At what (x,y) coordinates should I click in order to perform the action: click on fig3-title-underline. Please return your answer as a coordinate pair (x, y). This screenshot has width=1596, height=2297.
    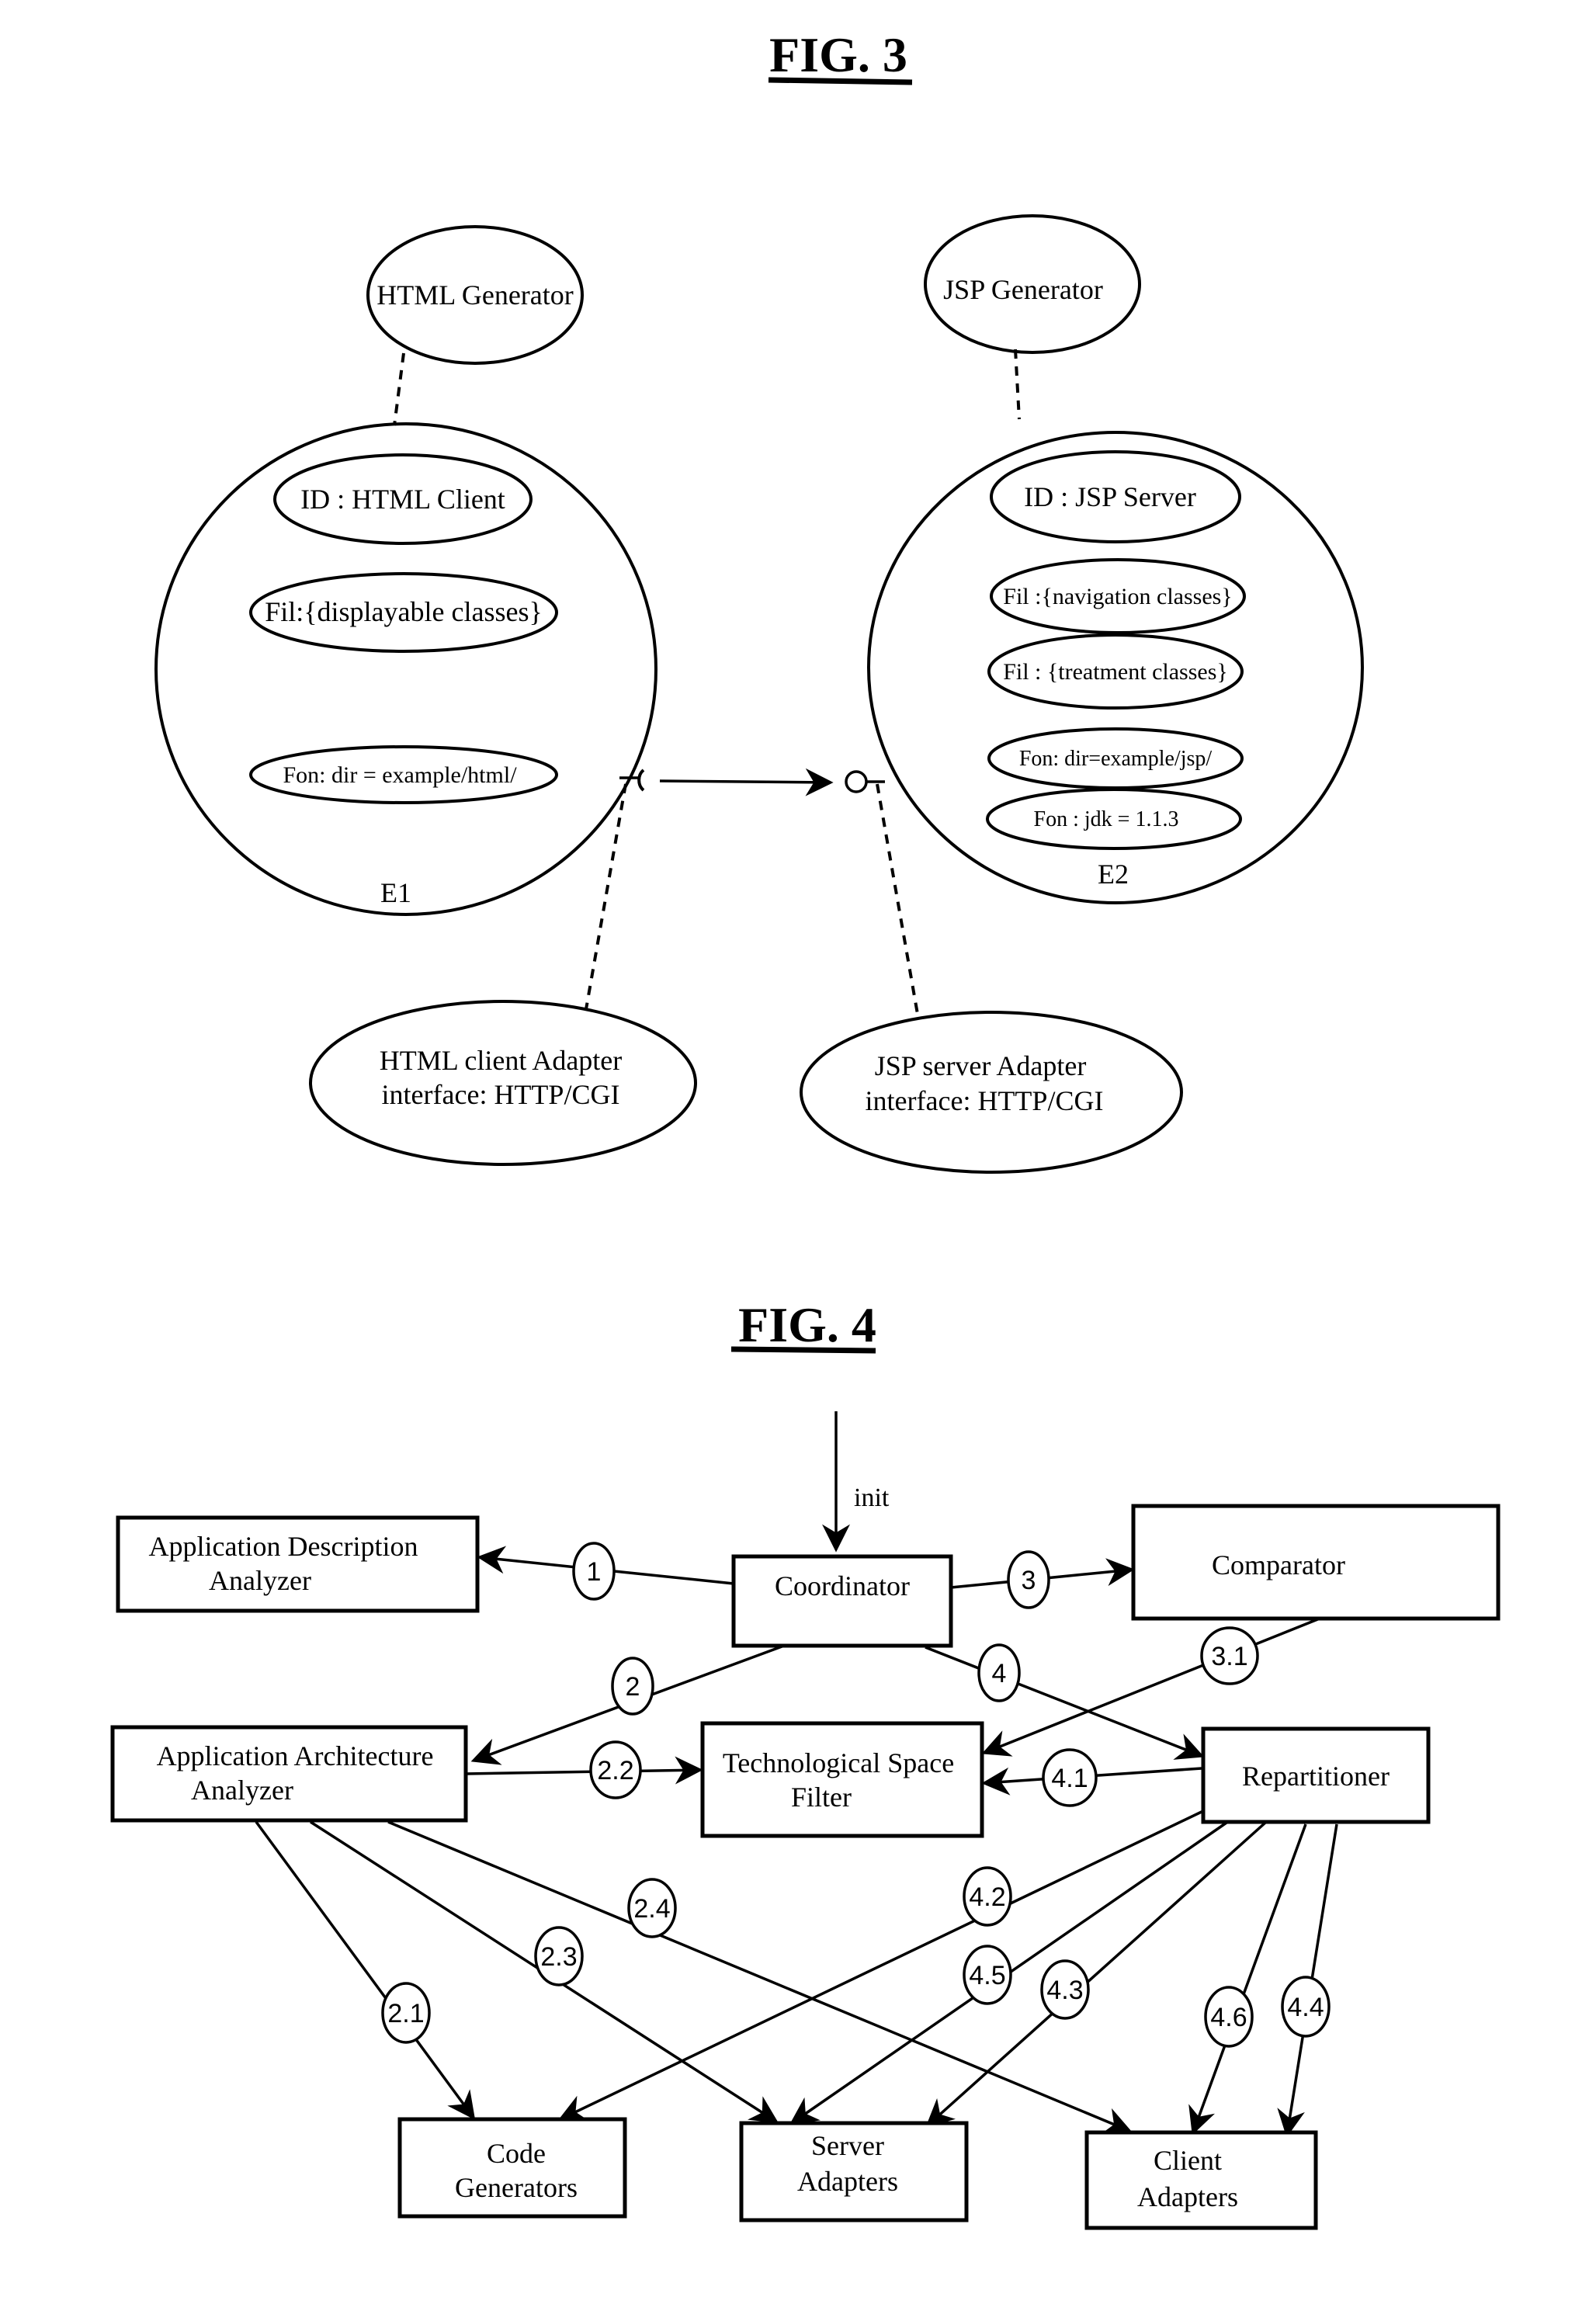
    Looking at the image, I should click on (840, 81).